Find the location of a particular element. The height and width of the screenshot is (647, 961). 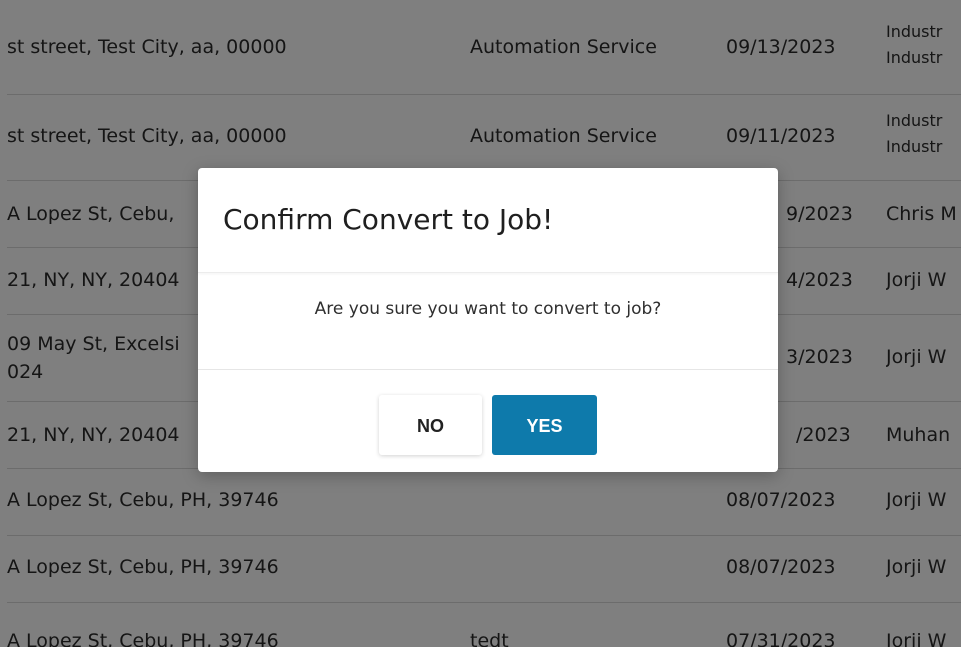

no-button: NO is located at coordinates (430, 425).